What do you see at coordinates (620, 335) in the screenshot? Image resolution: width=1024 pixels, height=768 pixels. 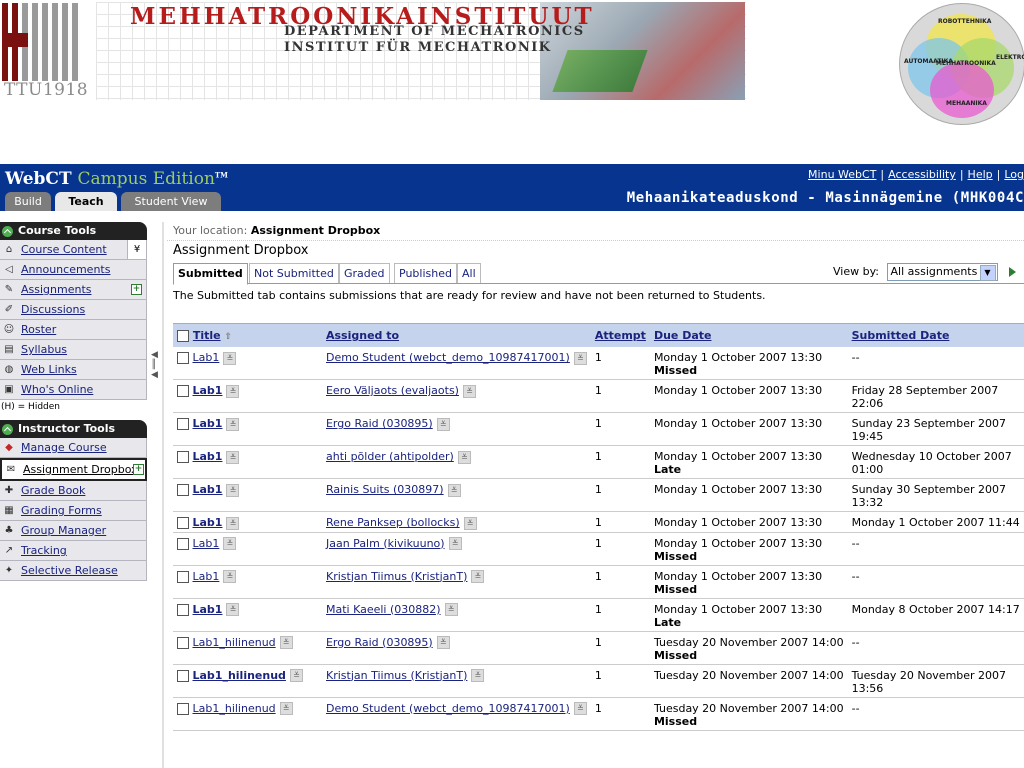 I see `column-attempt: Attempt` at bounding box center [620, 335].